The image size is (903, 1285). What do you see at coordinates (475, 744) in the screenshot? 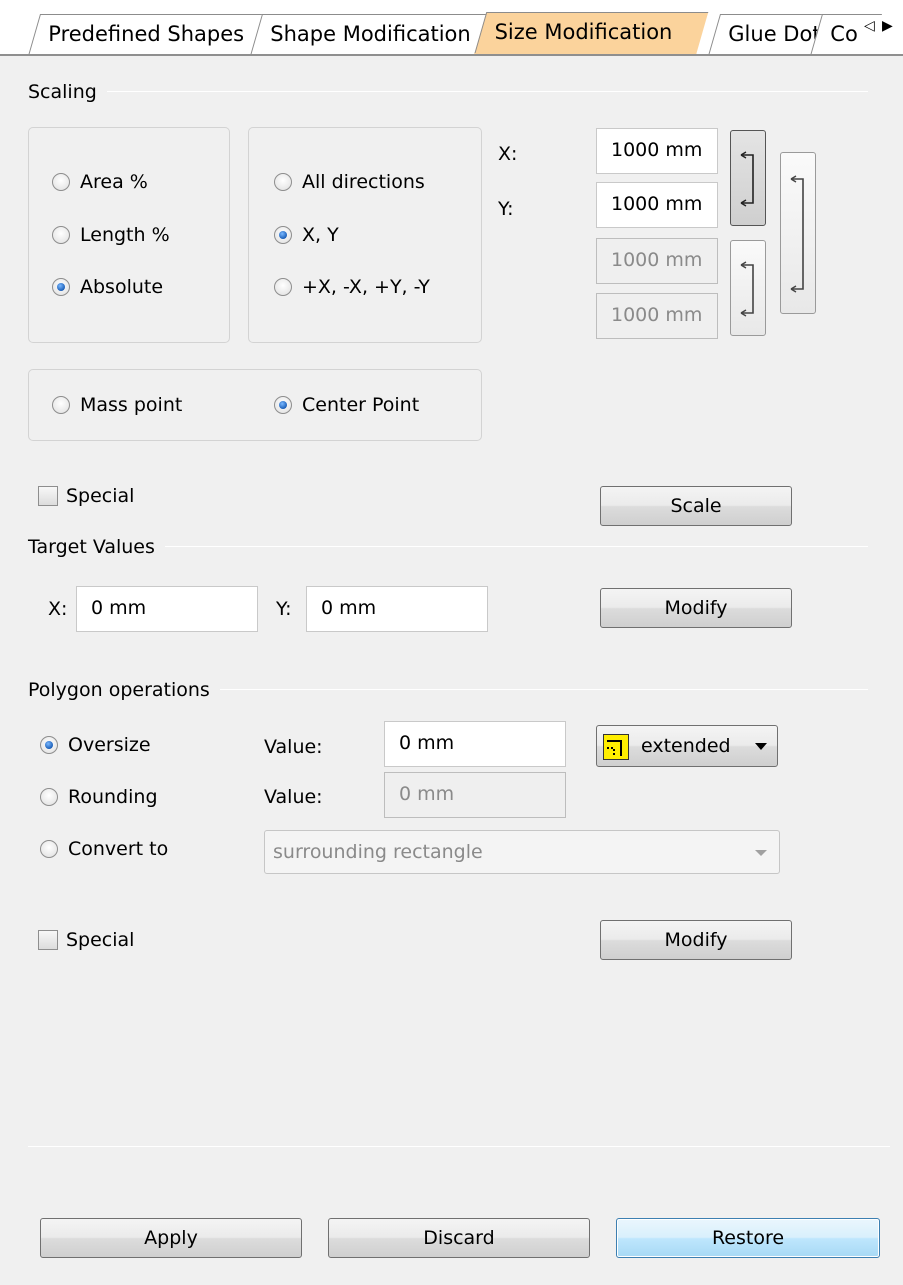
I see `oversize-value-input: 0 mm` at bounding box center [475, 744].